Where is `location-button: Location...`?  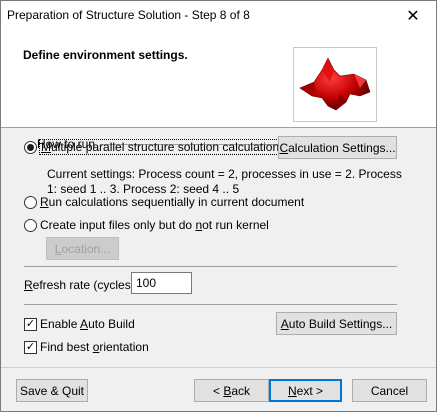
location-button: Location... is located at coordinates (82, 248).